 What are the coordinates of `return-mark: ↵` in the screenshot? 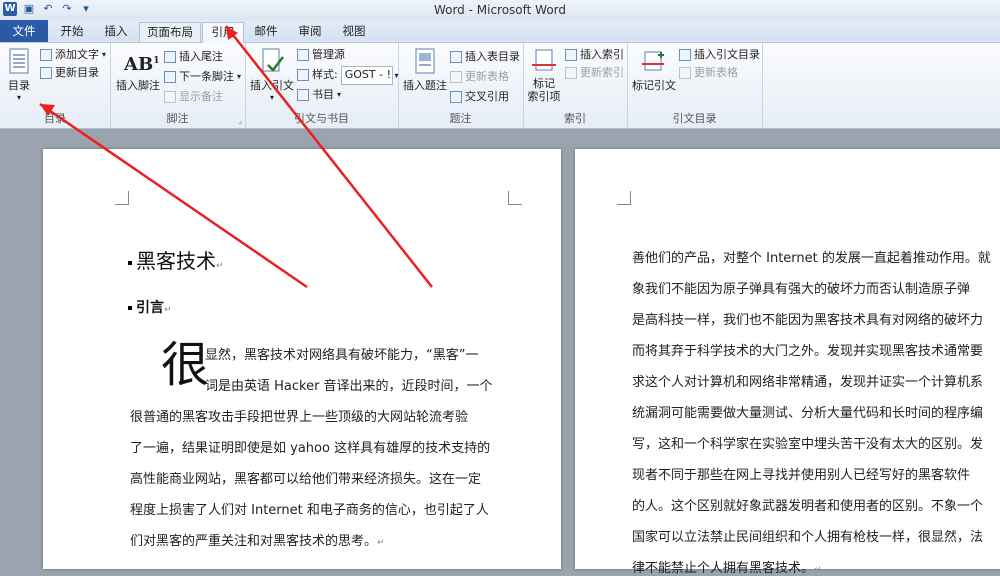 It's located at (818, 570).